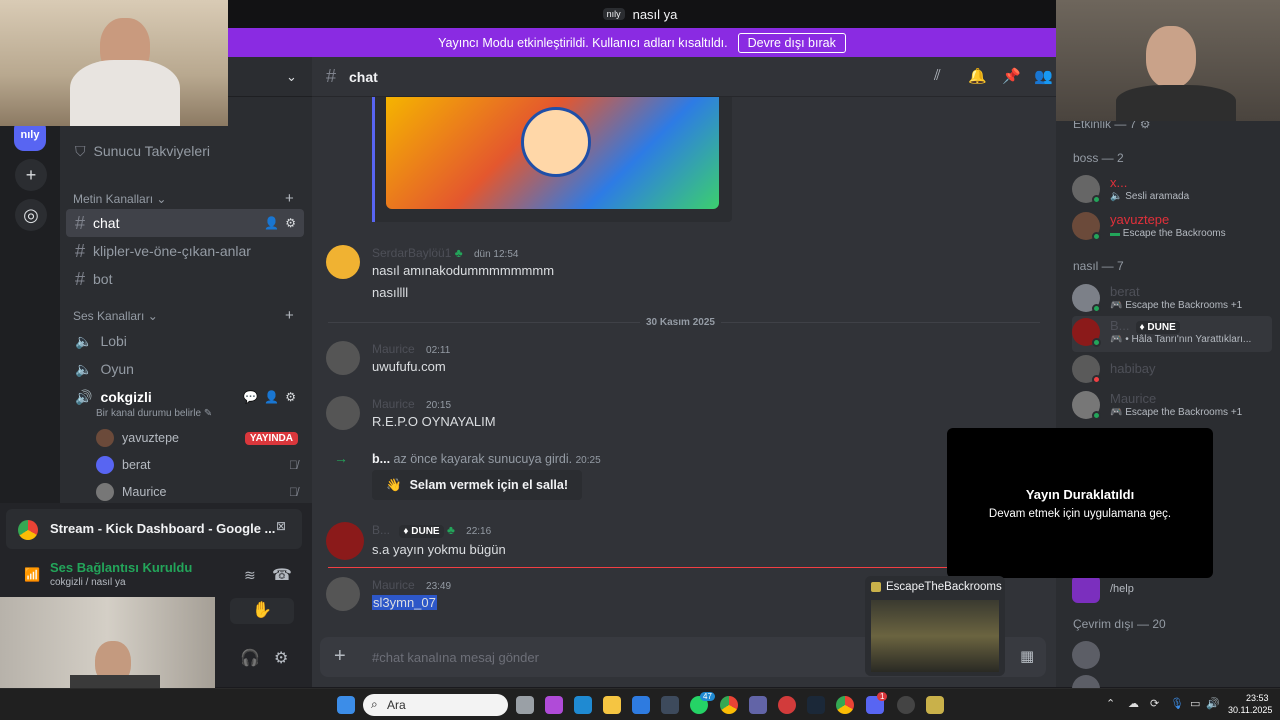 The width and height of the screenshot is (1280, 720). I want to click on pin-icon: 📌, so click(1011, 76).